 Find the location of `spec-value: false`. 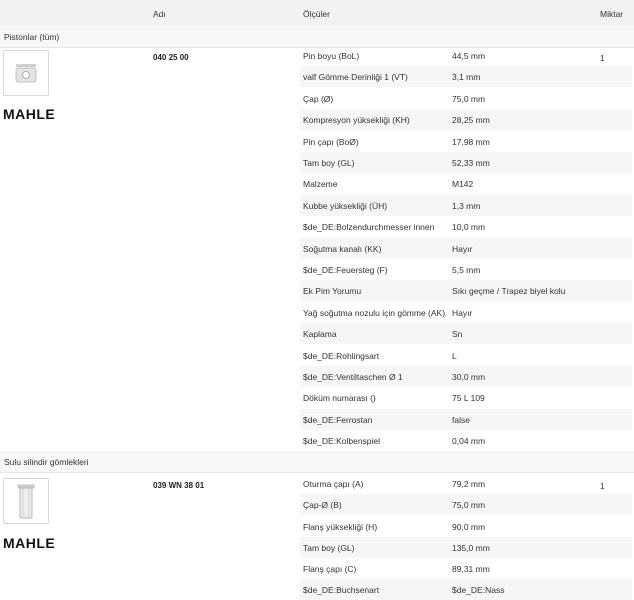

spec-value: false is located at coordinates (461, 420).